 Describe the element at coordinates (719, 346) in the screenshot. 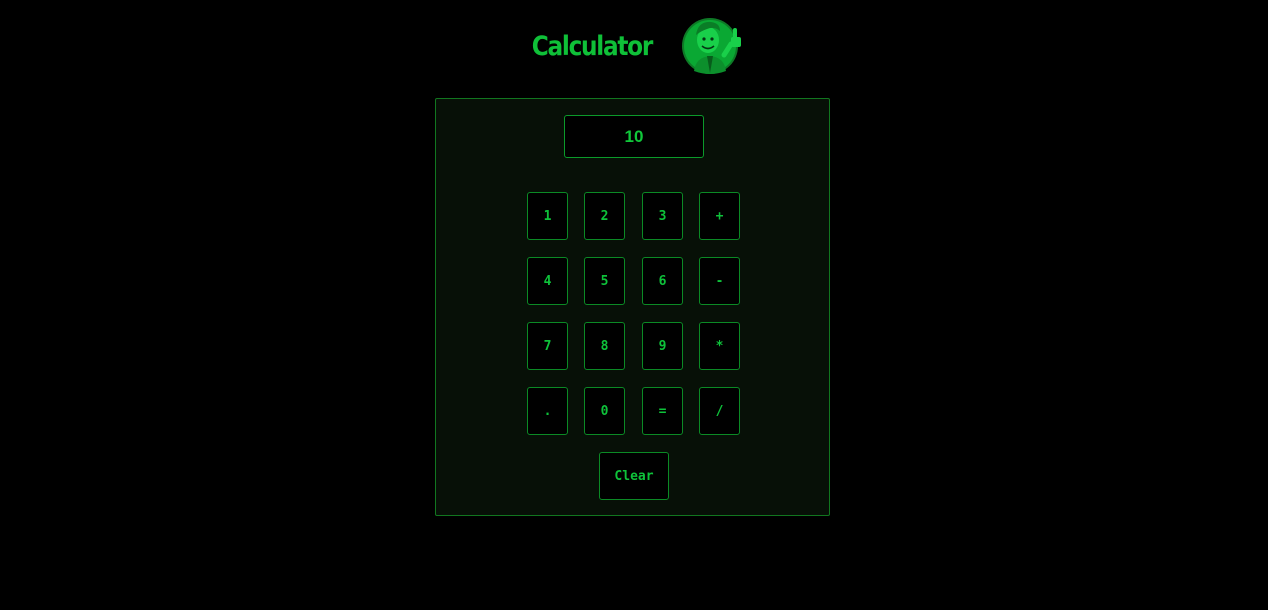

I see `key-multiply: *` at that location.